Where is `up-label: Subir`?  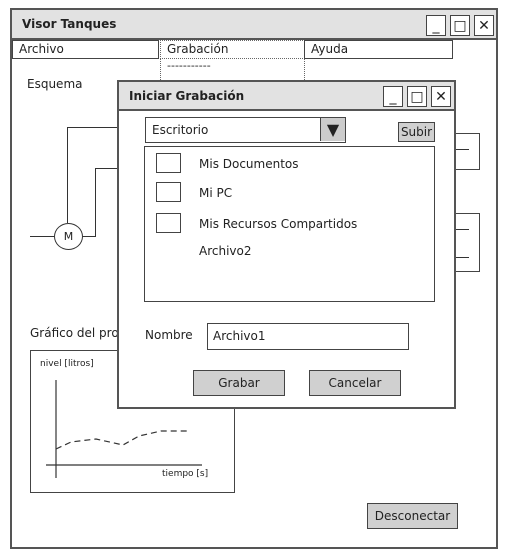
up-label: Subir is located at coordinates (416, 132).